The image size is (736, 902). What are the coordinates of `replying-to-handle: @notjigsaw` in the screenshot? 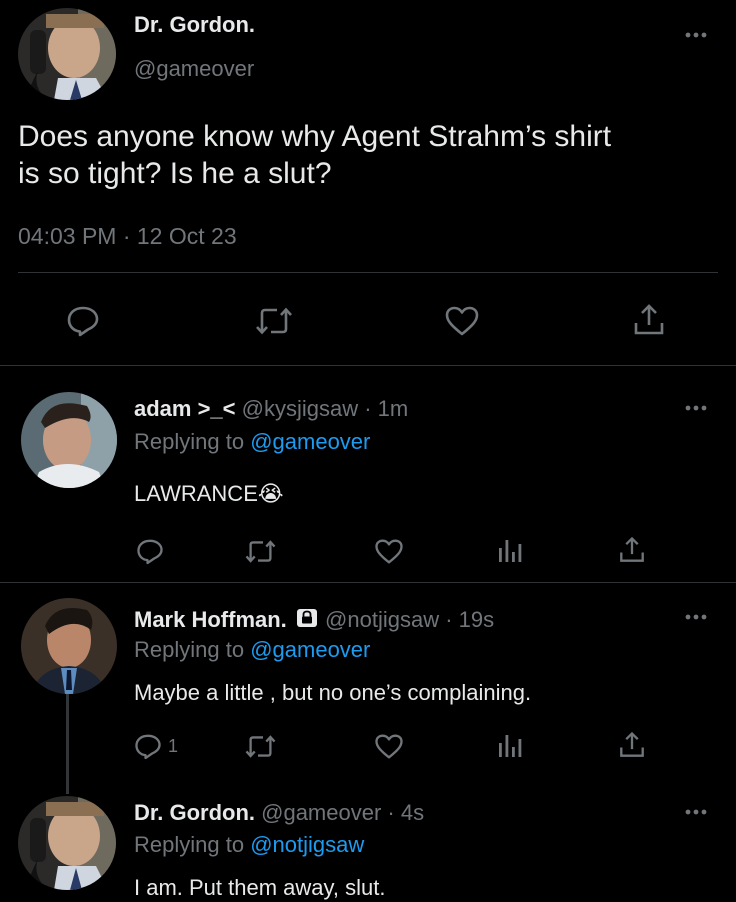 It's located at (307, 844).